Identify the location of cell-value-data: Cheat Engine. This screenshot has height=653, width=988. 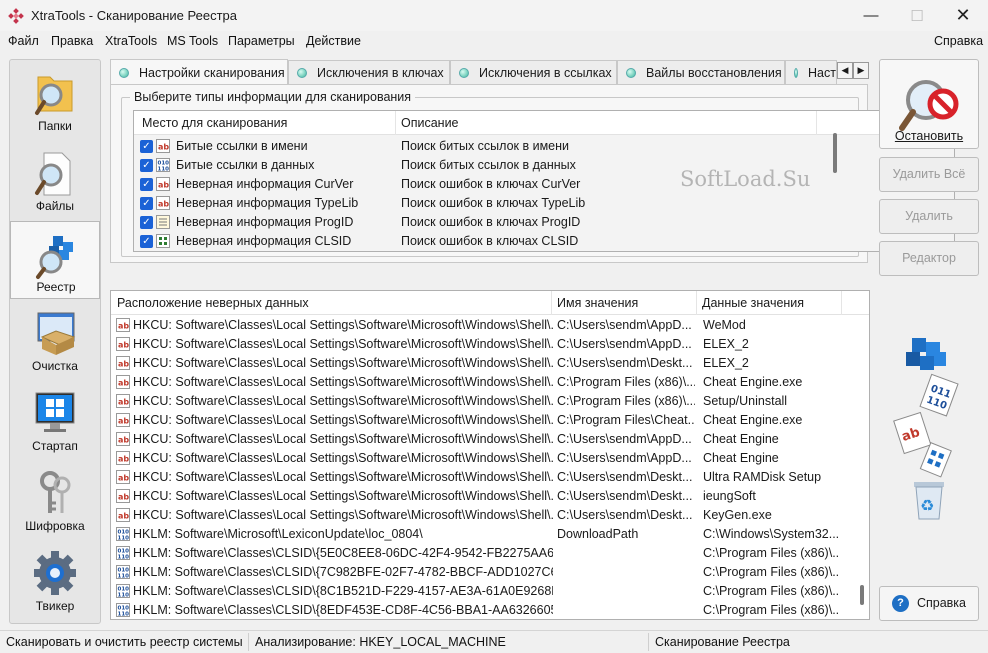
(741, 439).